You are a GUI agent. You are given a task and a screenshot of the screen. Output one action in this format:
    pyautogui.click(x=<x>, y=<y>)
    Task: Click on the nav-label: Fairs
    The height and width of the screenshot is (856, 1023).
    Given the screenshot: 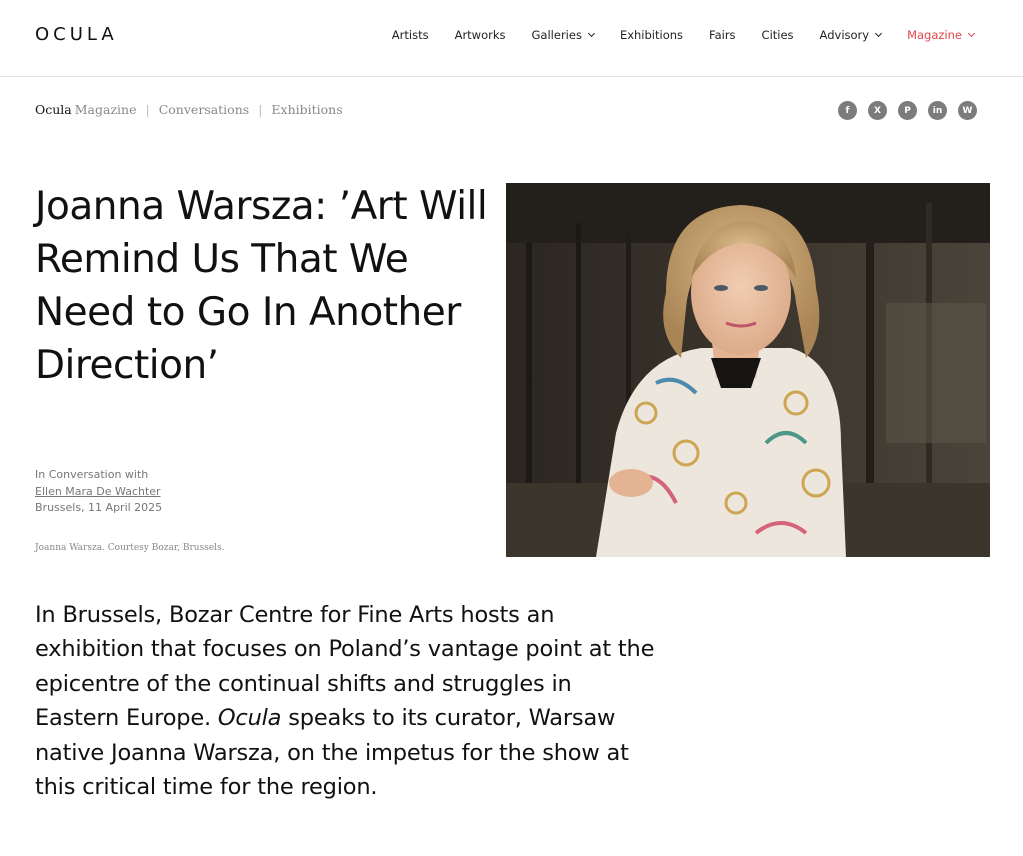 What is the action you would take?
    pyautogui.click(x=722, y=35)
    